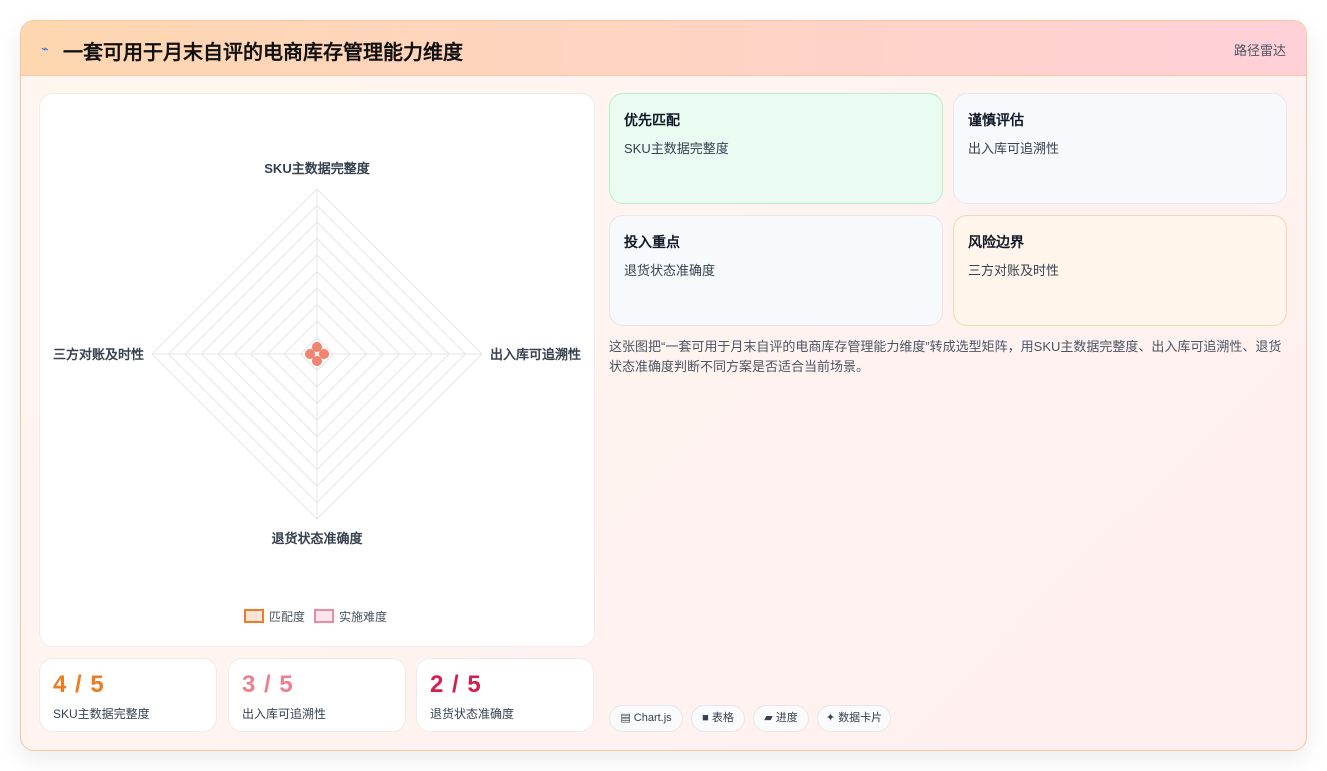 The image size is (1327, 771). I want to click on stat-label: 出入库可追溯性, so click(284, 714).